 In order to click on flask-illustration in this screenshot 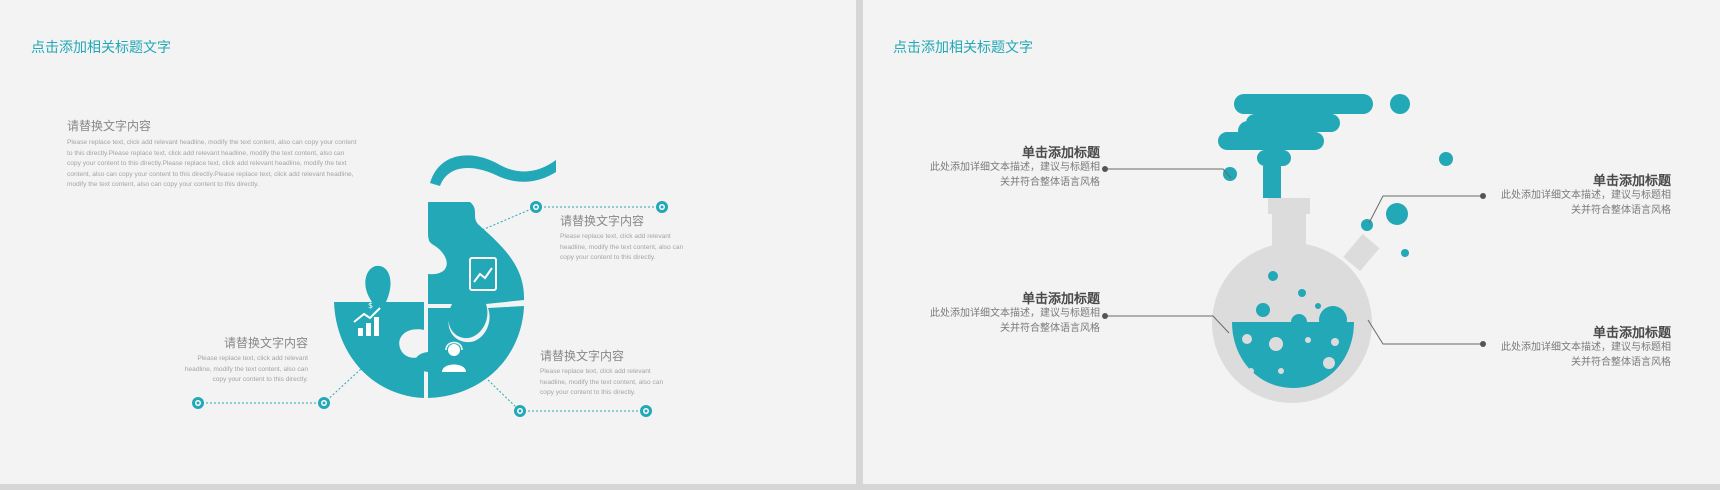, I will do `click(1294, 248)`.